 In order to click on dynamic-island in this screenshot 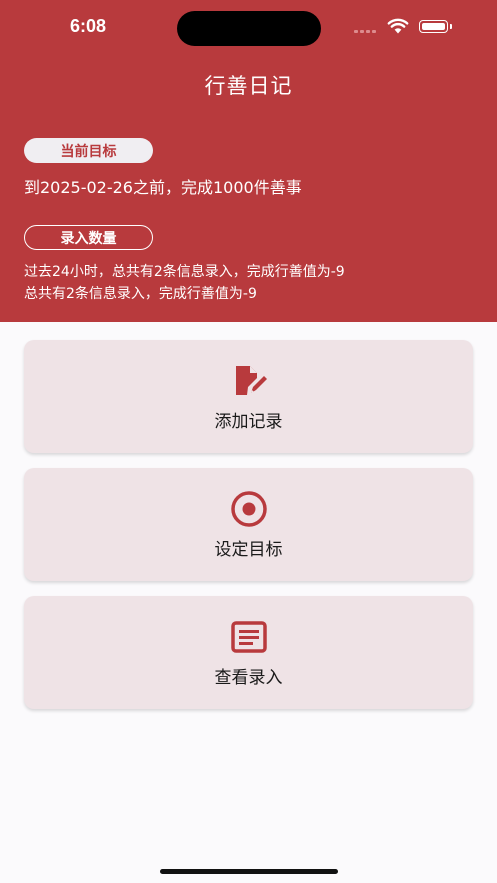, I will do `click(249, 28)`.